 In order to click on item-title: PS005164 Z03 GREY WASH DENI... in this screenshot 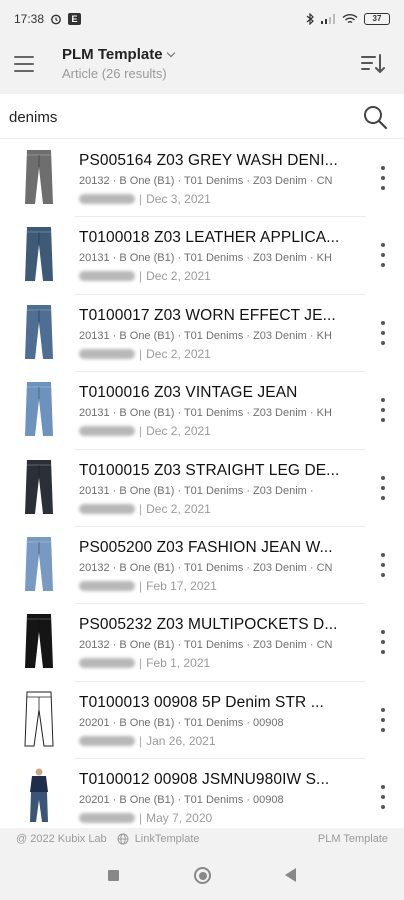, I will do `click(208, 160)`.